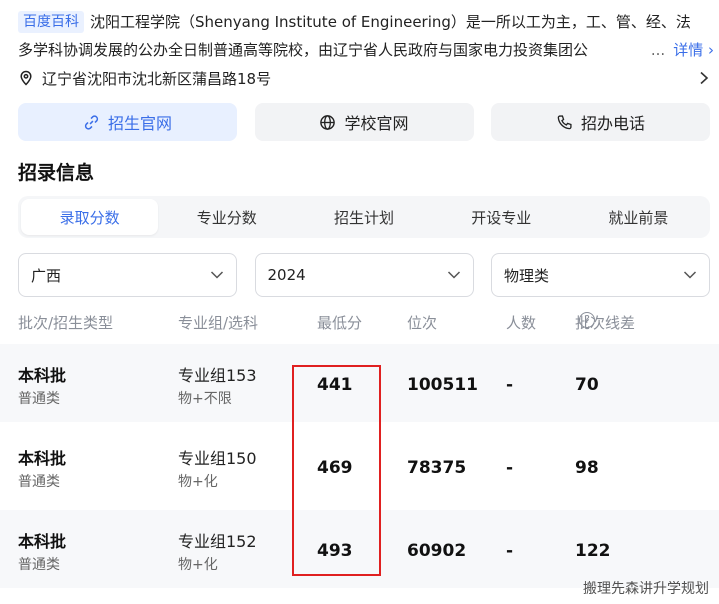 Image resolution: width=719 pixels, height=604 pixels. I want to click on phone-icon, so click(564, 121).